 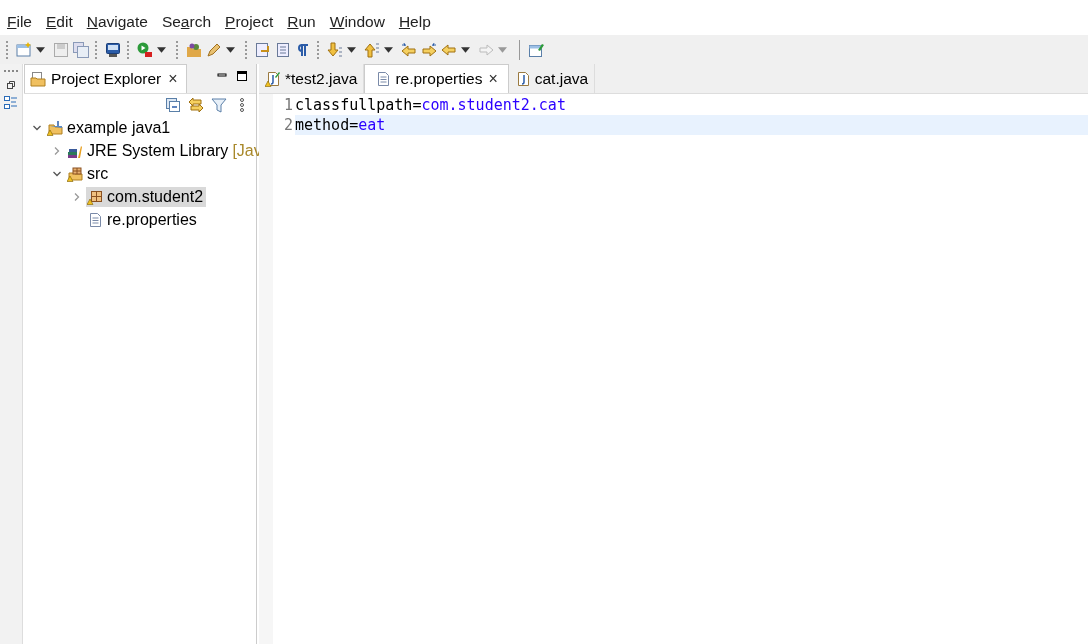 I want to click on tree-item: JRE System Library, so click(x=149, y=150).